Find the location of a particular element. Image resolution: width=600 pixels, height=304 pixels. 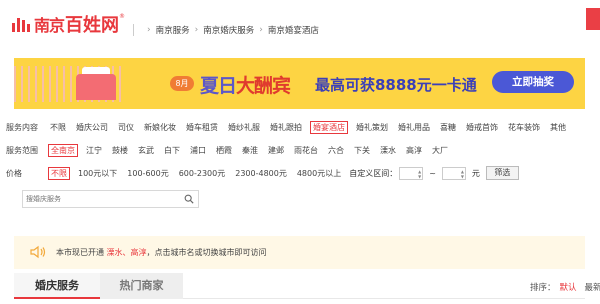

price-max-input: ▲ ▼ is located at coordinates (453, 173).